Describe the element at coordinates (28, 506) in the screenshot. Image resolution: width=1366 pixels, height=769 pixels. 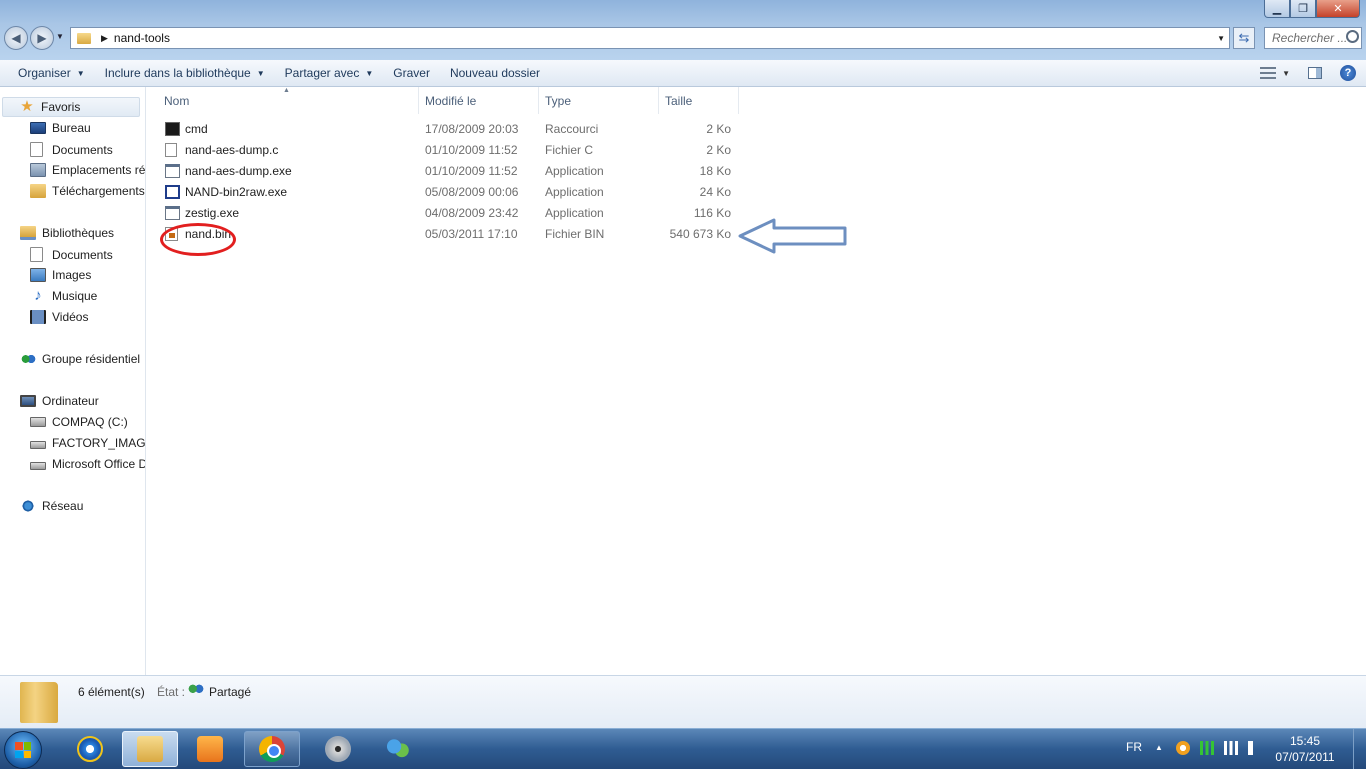
I see `network-icon` at that location.